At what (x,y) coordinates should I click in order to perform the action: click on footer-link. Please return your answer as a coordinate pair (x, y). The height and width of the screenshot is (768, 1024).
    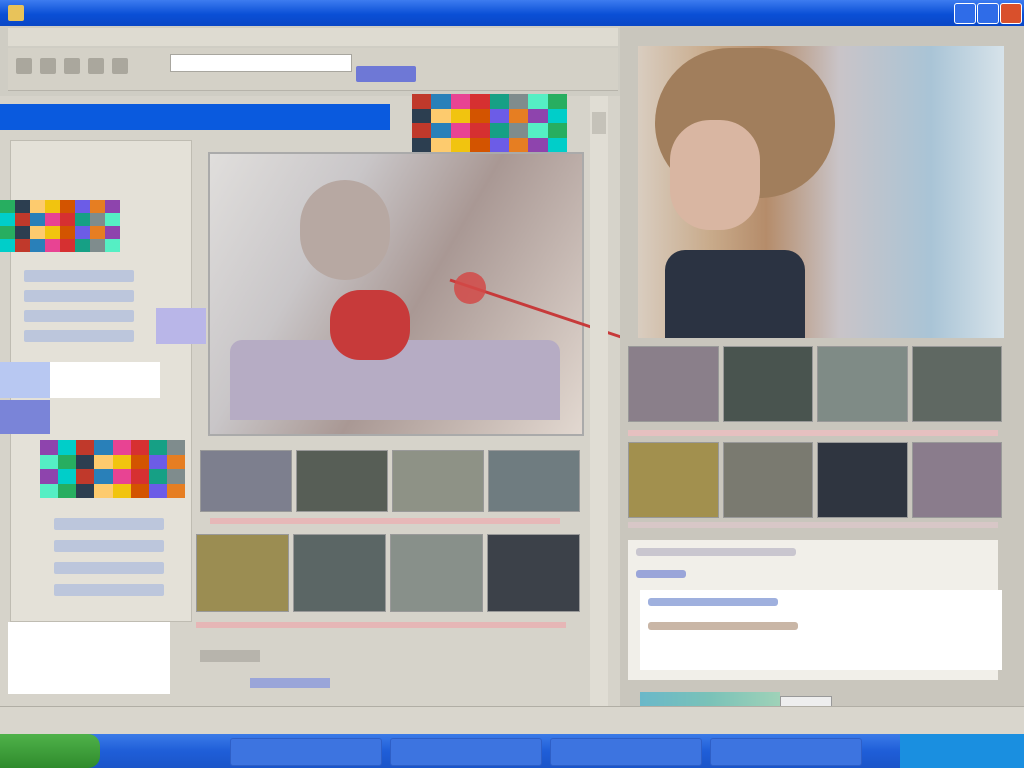
    Looking at the image, I should click on (290, 683).